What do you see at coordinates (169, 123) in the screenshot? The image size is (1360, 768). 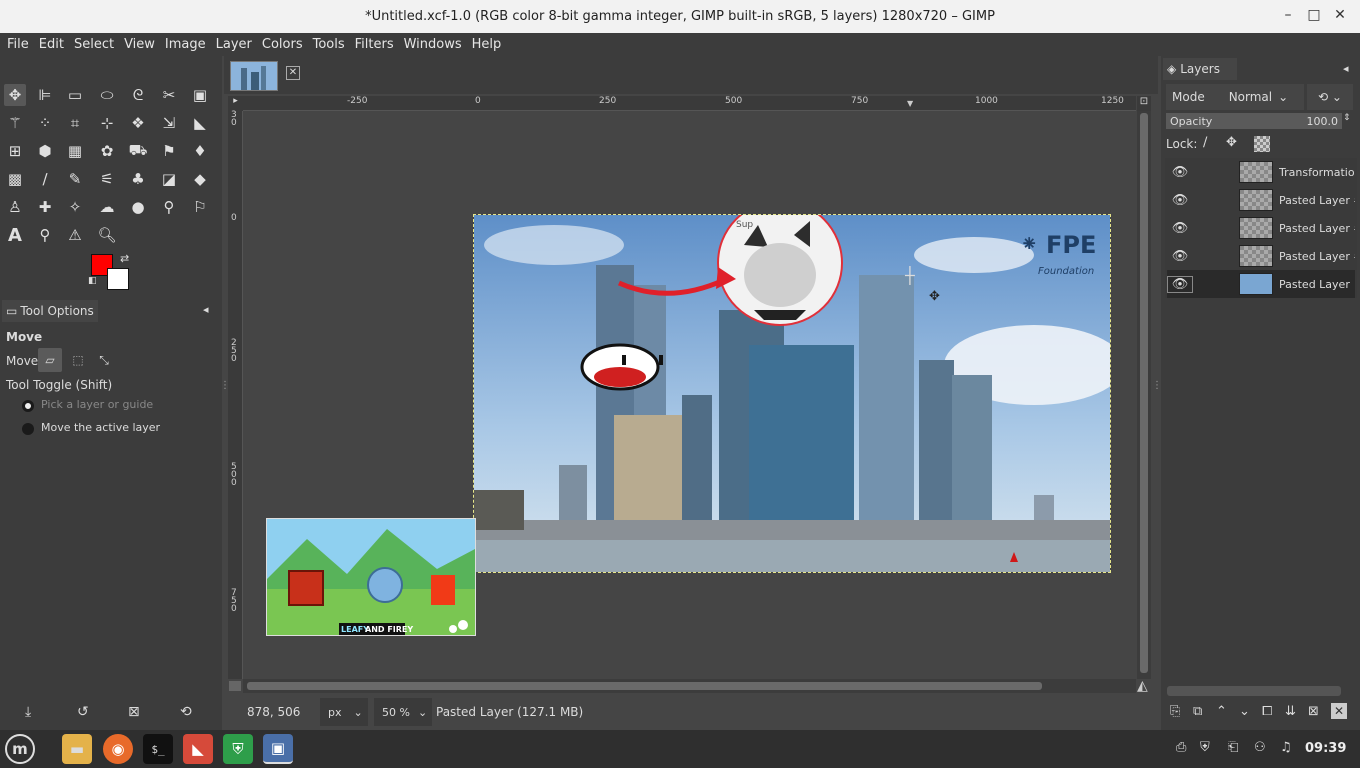 I see `flip-tool-icon: ⇲` at bounding box center [169, 123].